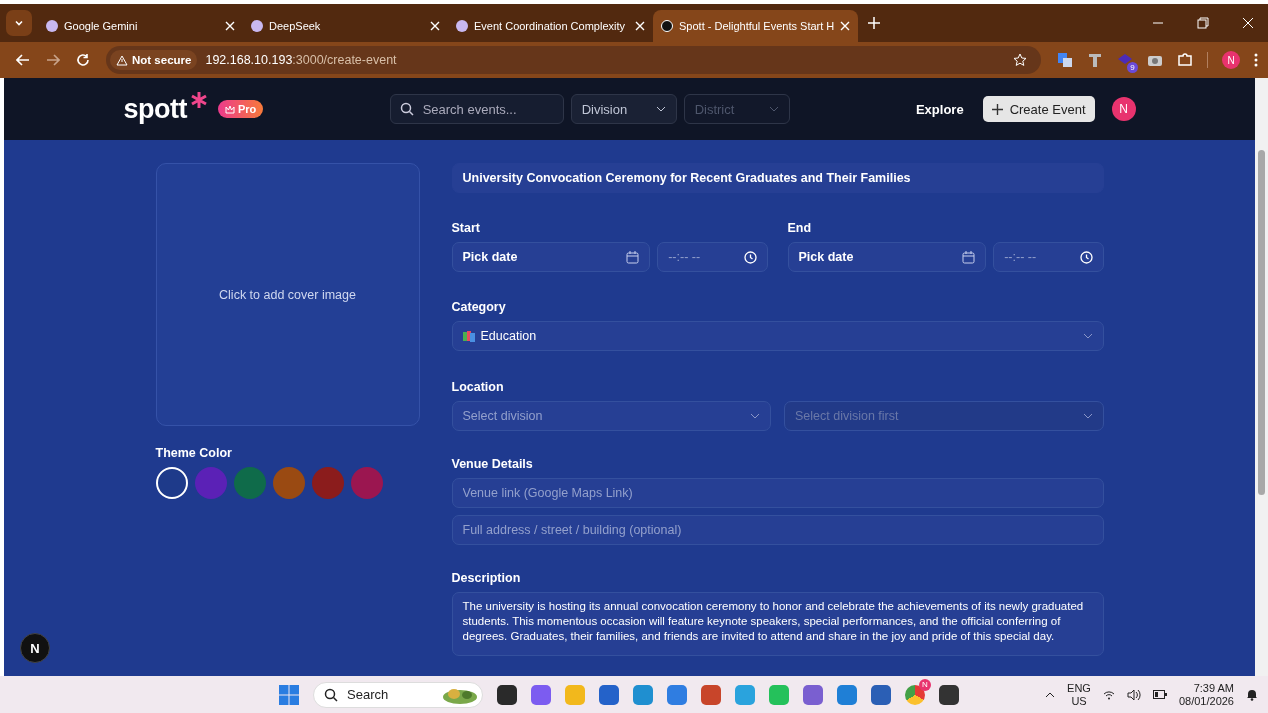 Image resolution: width=1268 pixels, height=713 pixels. What do you see at coordinates (1065, 60) in the screenshot?
I see `translate-icon` at bounding box center [1065, 60].